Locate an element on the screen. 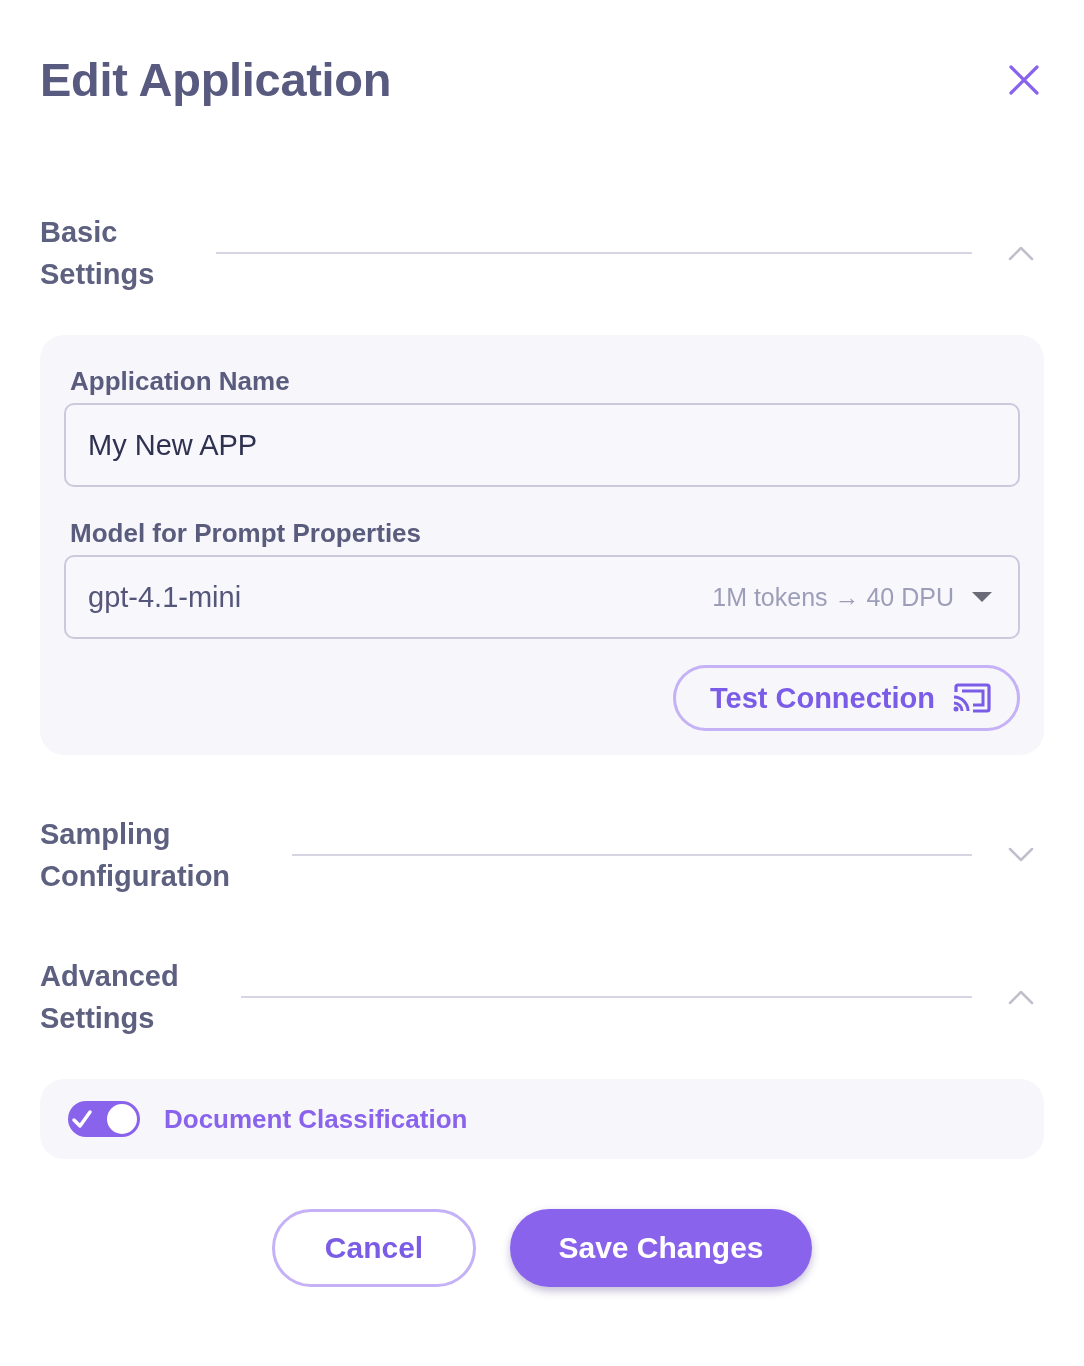 The height and width of the screenshot is (1366, 1084). close-icon is located at coordinates (1024, 79).